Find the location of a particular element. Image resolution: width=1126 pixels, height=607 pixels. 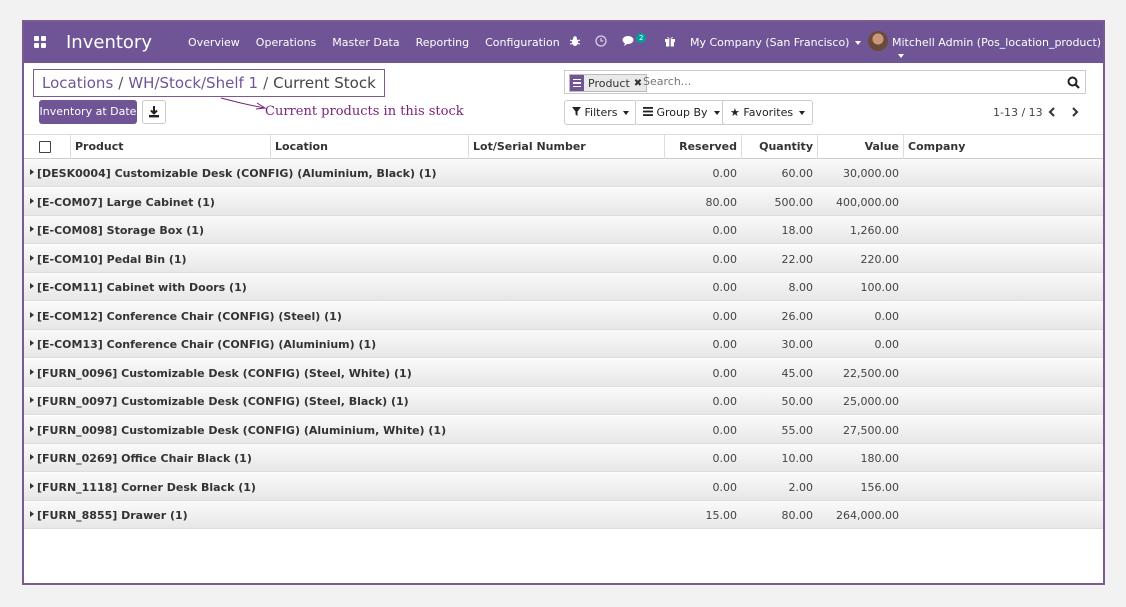

group-by-button: Group By is located at coordinates (681, 112).